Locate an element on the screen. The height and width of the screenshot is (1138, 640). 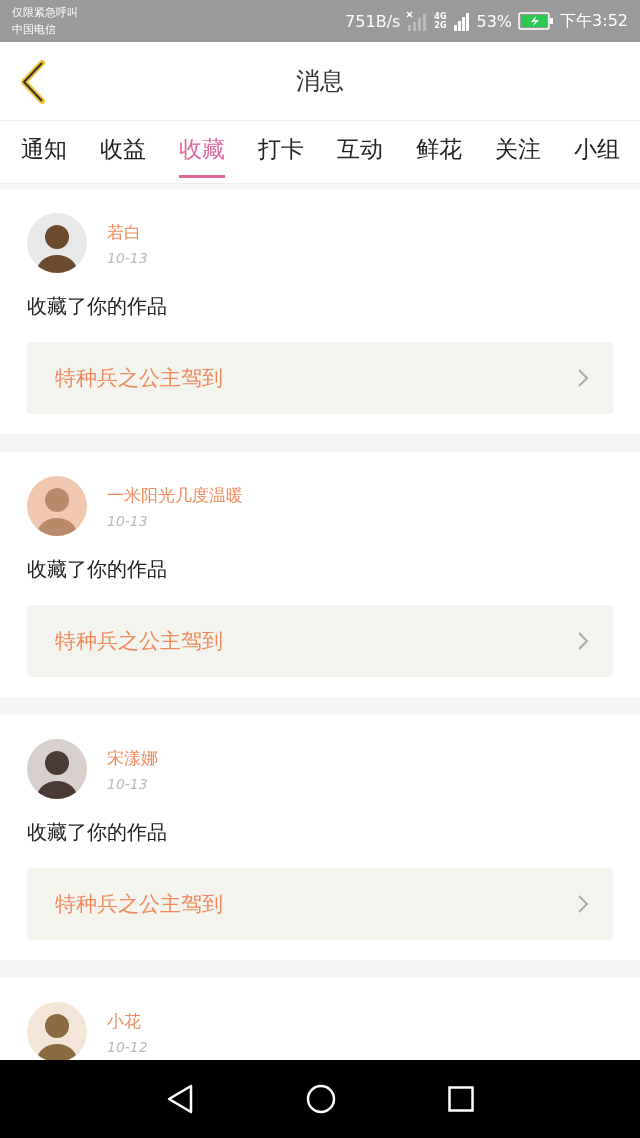
page-title: 消息 is located at coordinates (320, 81).